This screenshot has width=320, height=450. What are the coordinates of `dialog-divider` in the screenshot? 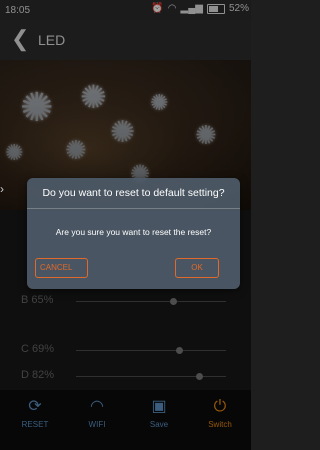 It's located at (133, 208).